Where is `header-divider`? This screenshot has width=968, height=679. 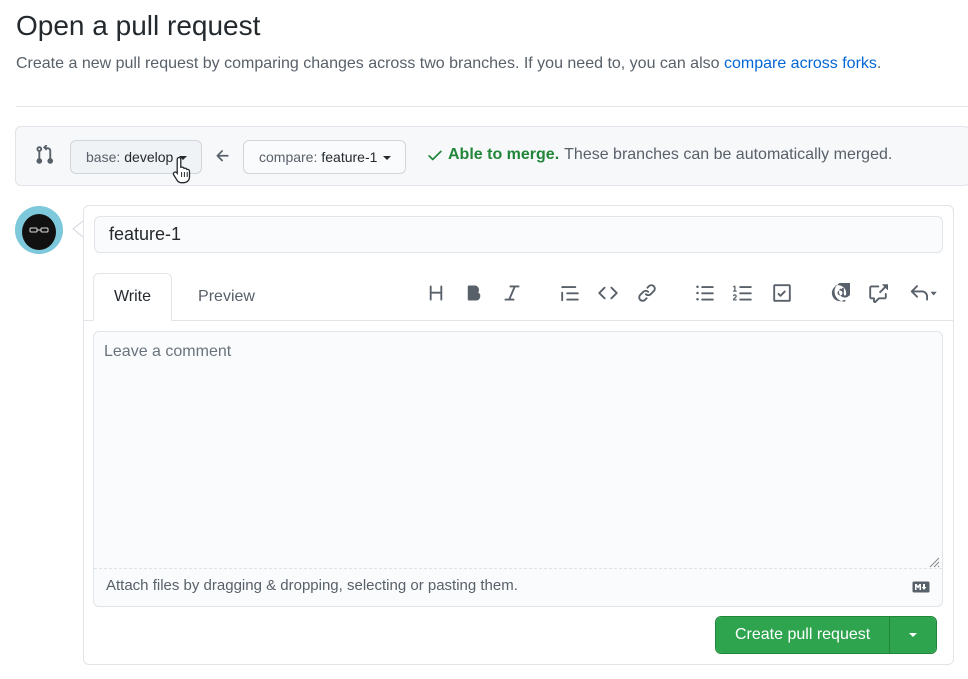
header-divider is located at coordinates (492, 106).